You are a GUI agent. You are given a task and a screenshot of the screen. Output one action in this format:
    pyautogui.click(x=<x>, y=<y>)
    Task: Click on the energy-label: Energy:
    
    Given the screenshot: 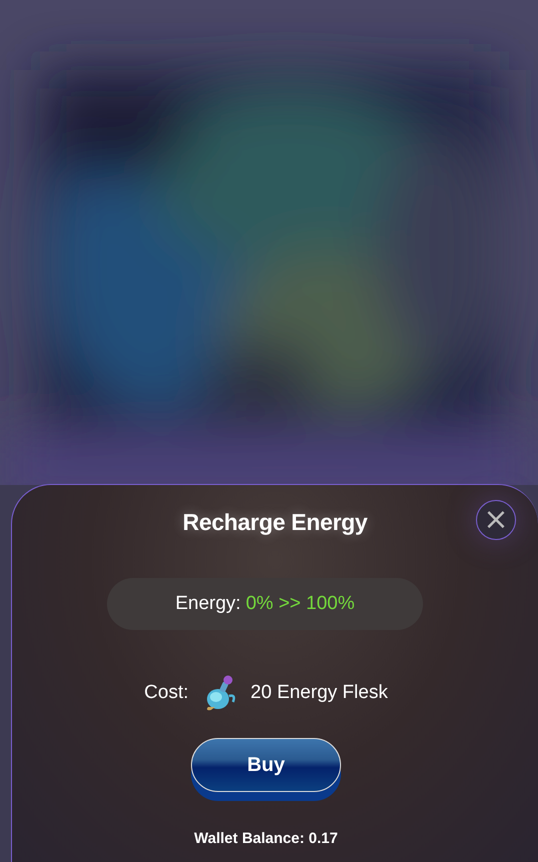 What is the action you would take?
    pyautogui.click(x=208, y=604)
    